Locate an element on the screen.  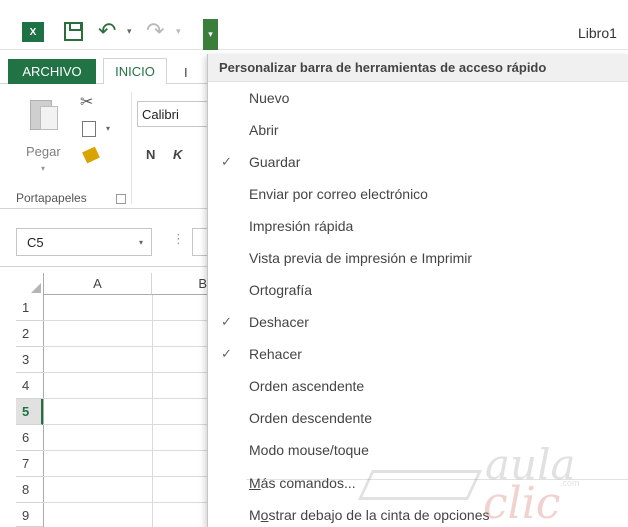
watermark-text-clic: clic is located at coordinates (522, 502).